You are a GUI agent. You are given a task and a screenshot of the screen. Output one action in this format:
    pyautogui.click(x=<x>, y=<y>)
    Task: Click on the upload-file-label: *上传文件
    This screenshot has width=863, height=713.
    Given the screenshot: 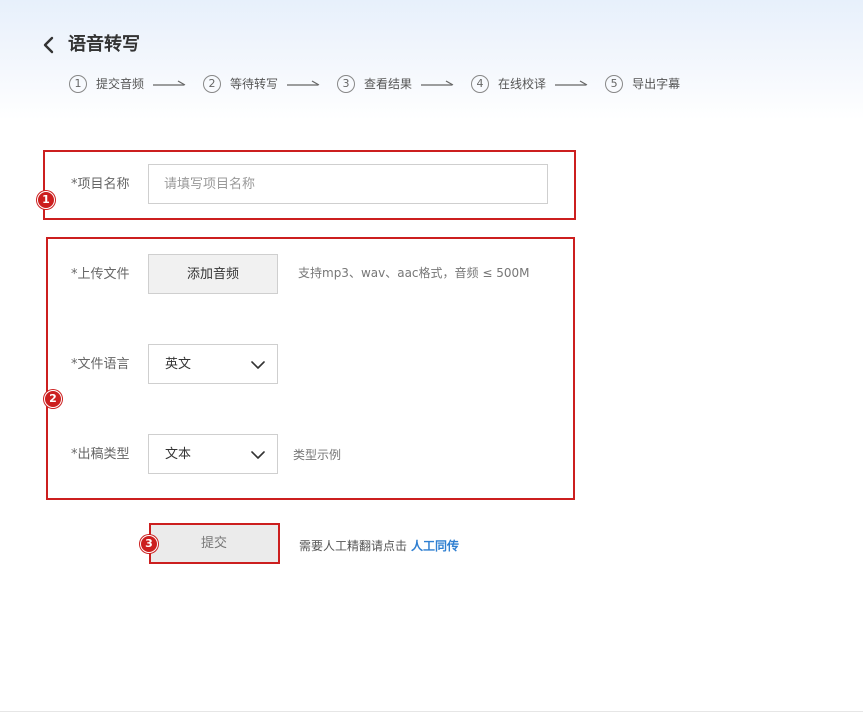 What is the action you would take?
    pyautogui.click(x=100, y=274)
    